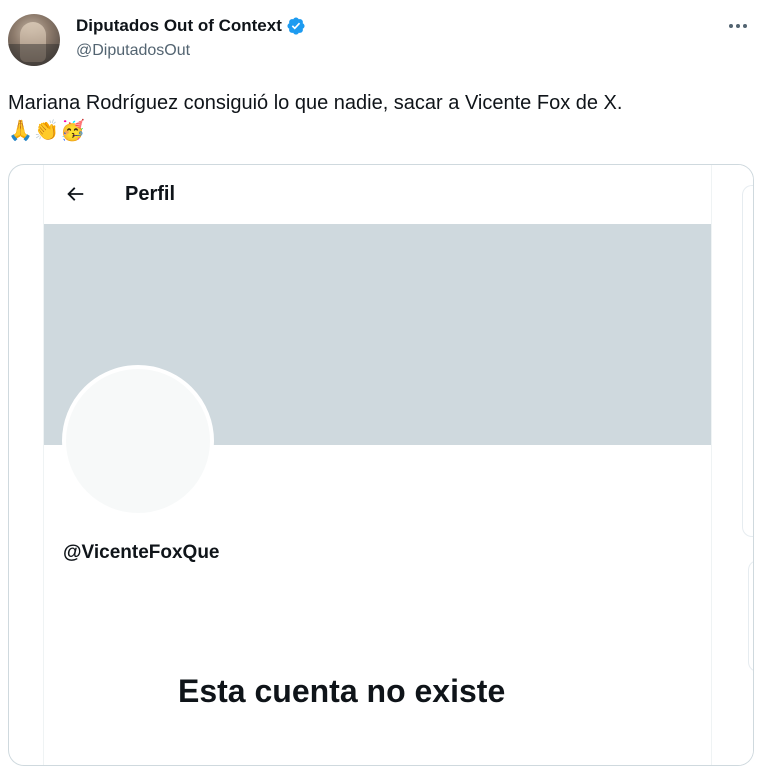 The image size is (768, 766). What do you see at coordinates (179, 26) in the screenshot?
I see `author-display-name: Diputados Out of Context` at bounding box center [179, 26].